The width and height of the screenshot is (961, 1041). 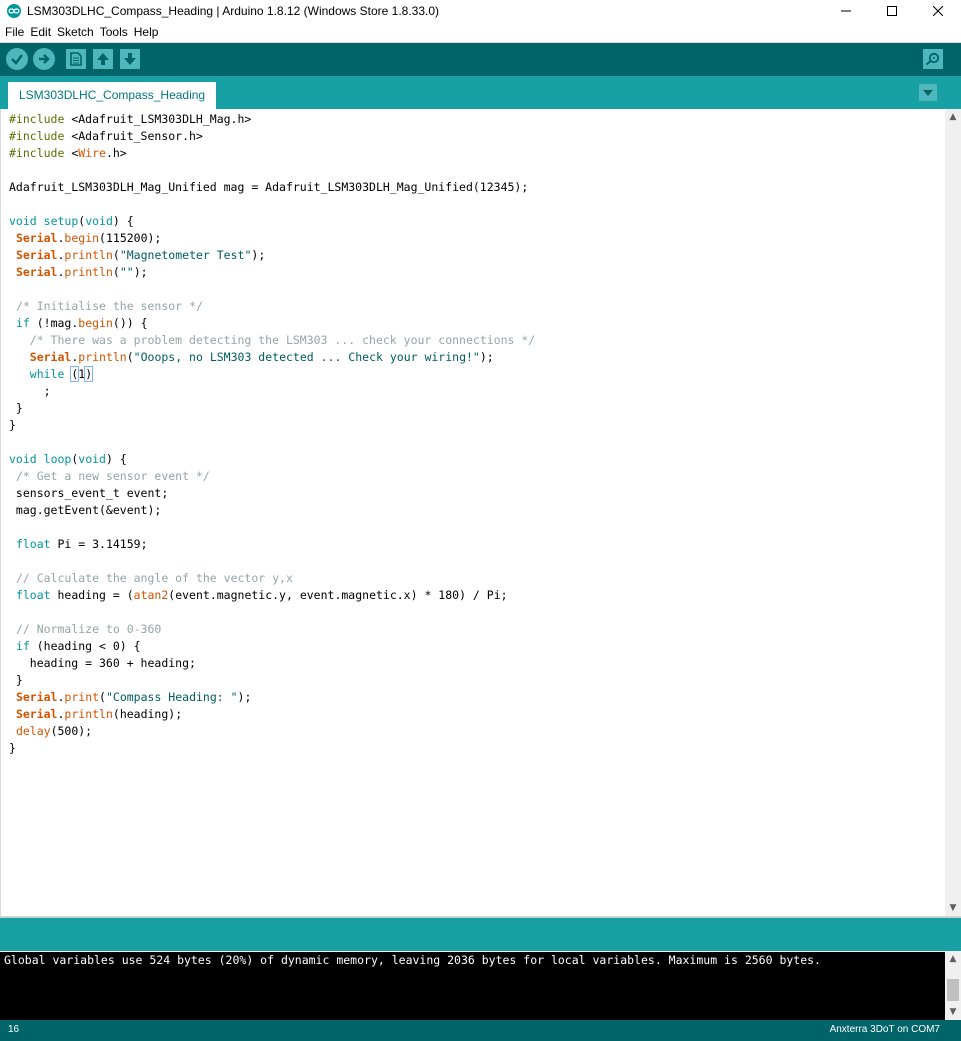 I want to click on scroll-down-icon: ▼, so click(x=953, y=908).